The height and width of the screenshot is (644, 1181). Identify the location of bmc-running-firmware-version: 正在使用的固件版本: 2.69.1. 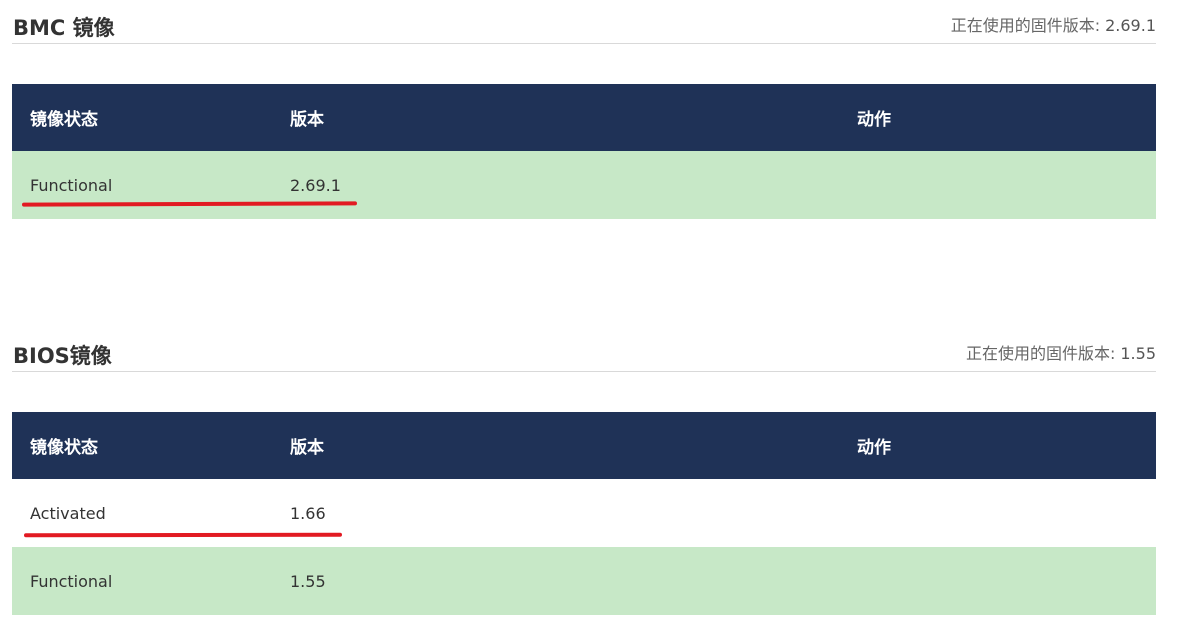
(1053, 24).